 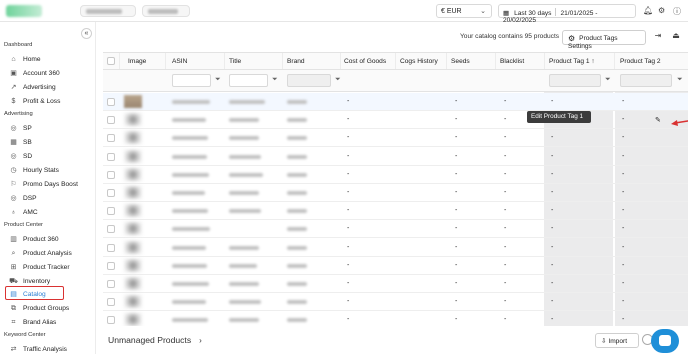 I want to click on col-header-blacklist: Blacklist, so click(x=512, y=61).